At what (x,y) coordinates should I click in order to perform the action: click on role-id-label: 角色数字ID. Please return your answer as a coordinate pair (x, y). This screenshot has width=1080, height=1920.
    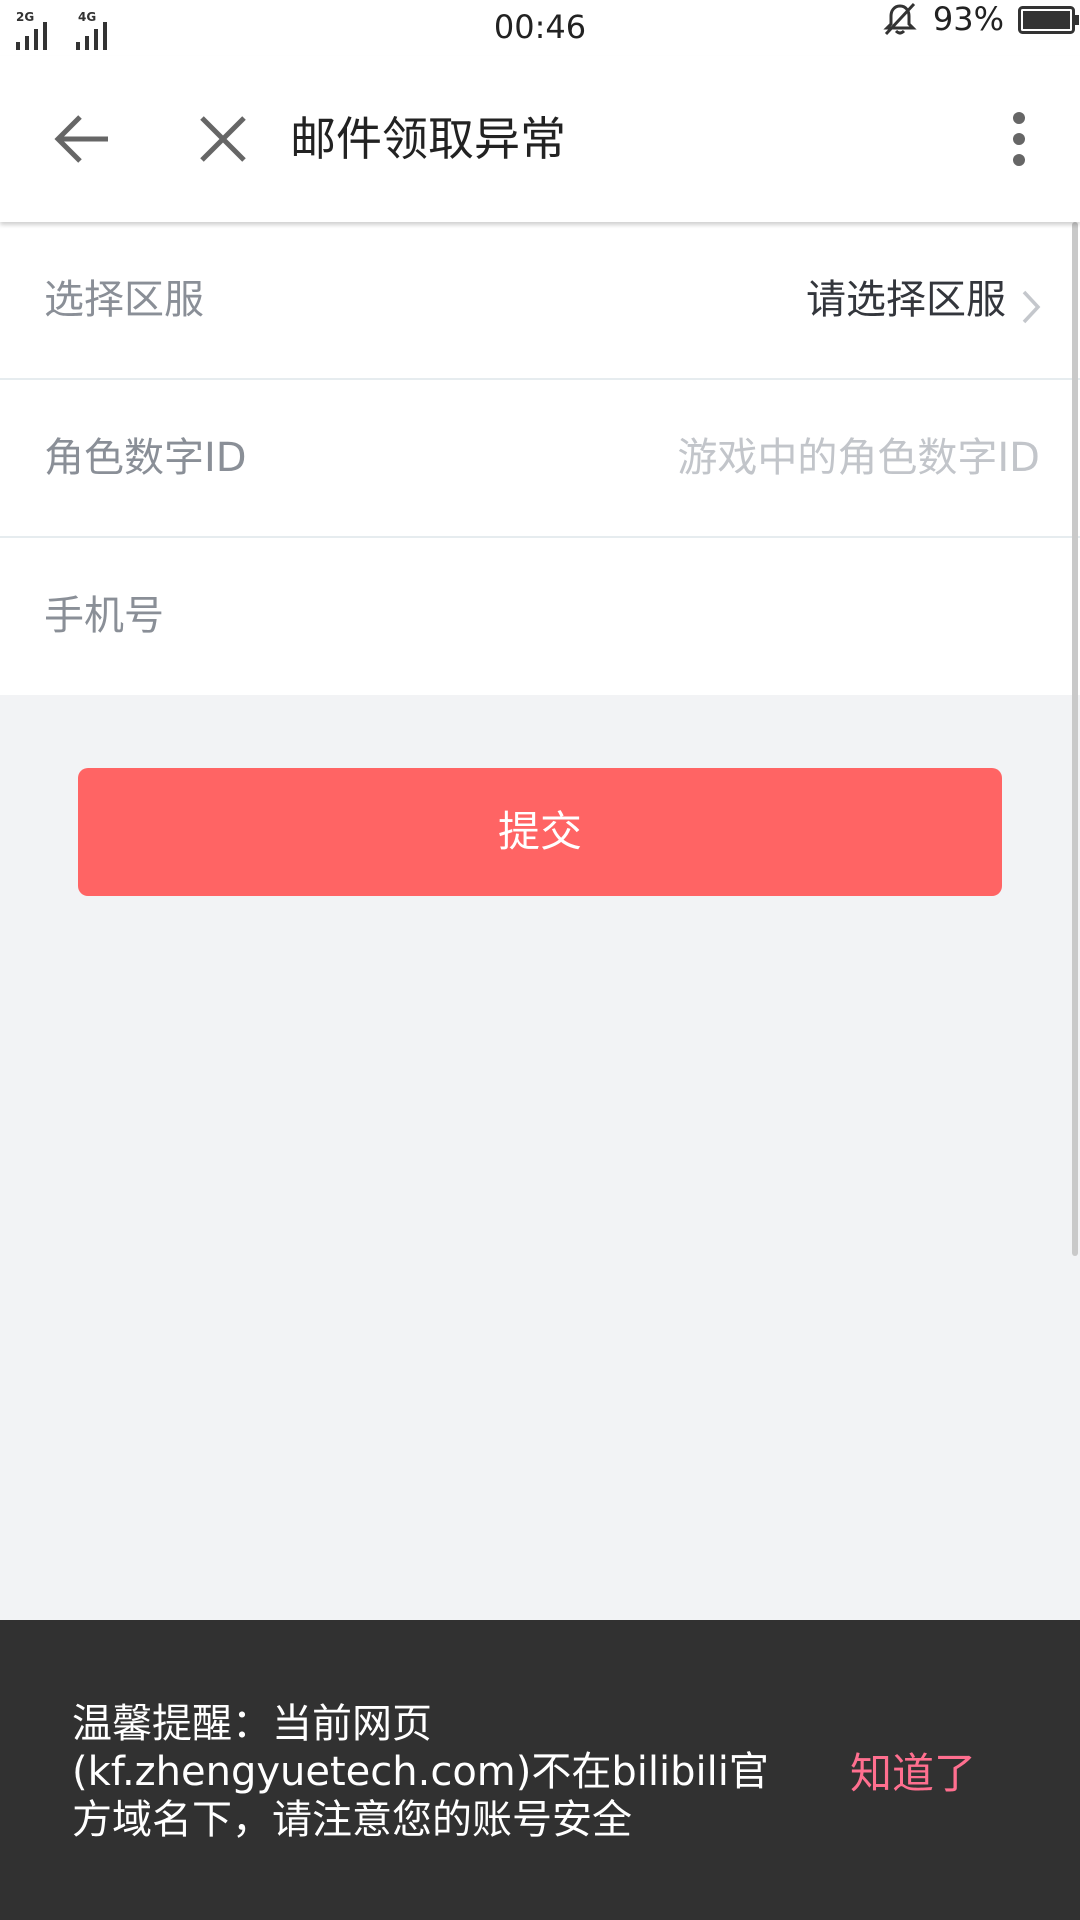
    Looking at the image, I should click on (145, 458).